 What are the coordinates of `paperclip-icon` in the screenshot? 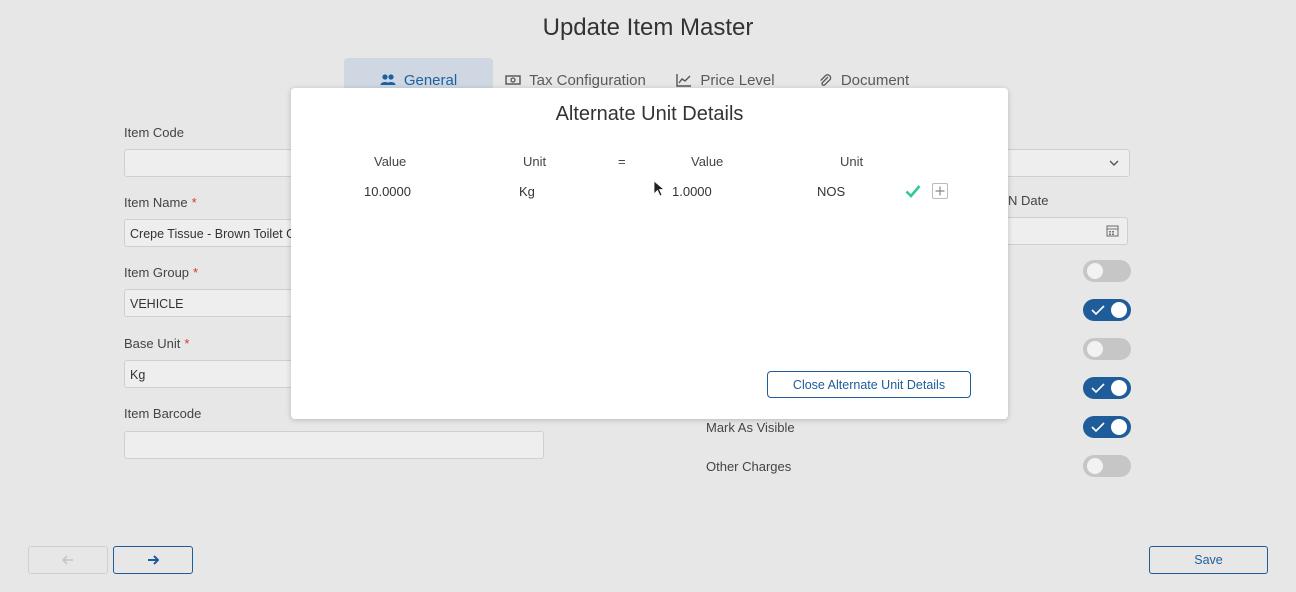 It's located at (825, 80).